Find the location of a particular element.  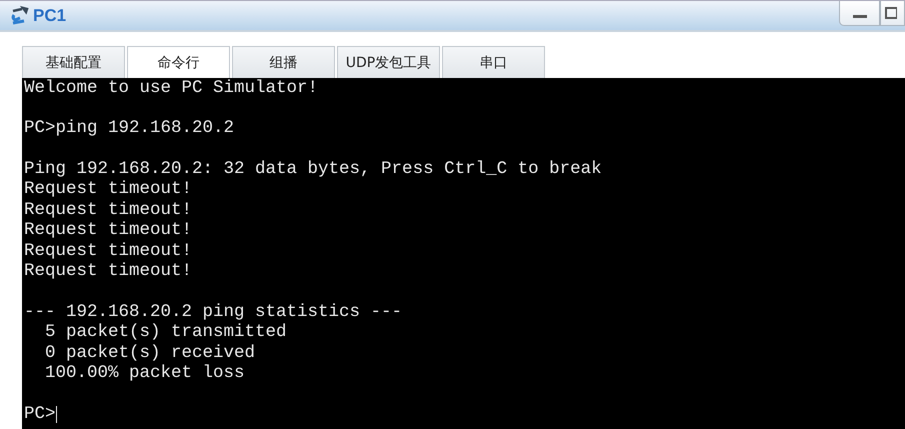

terminal-line: Welcome to use PC Simulator! is located at coordinates (171, 88).